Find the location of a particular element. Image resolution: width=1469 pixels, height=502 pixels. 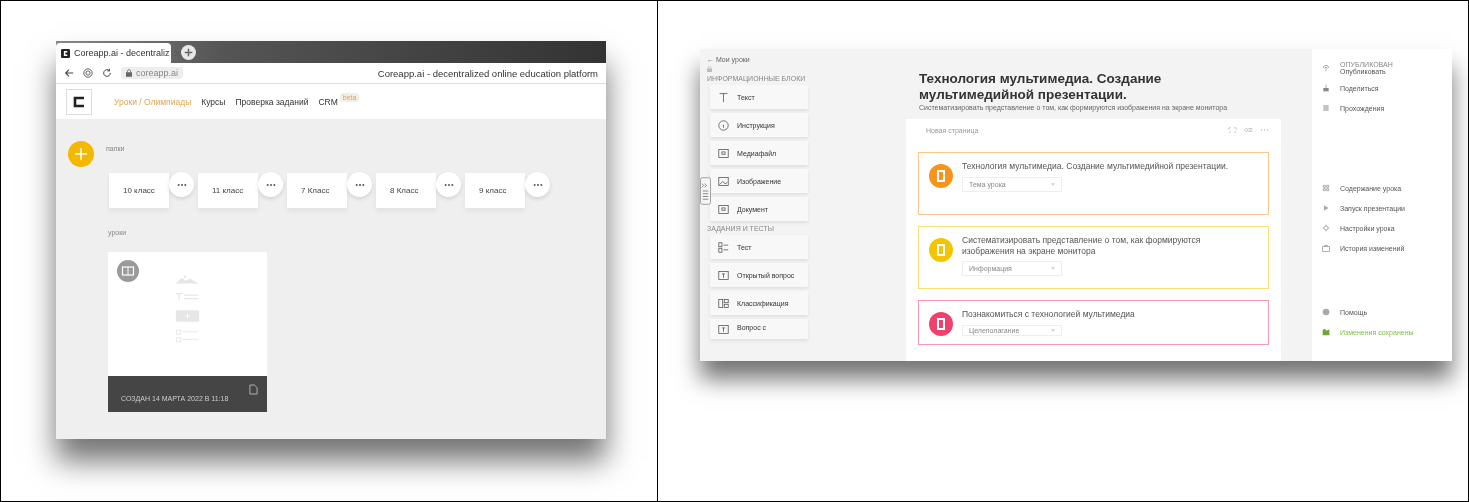

folder-label: 7 Класс is located at coordinates (315, 190).